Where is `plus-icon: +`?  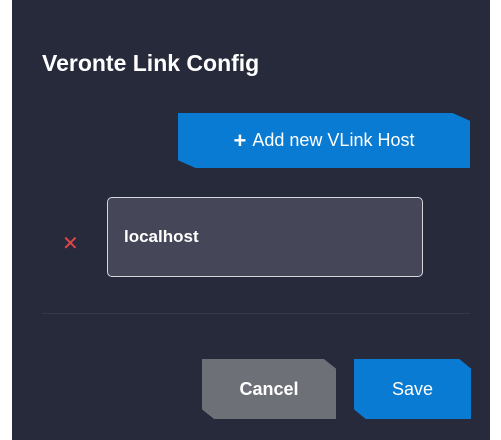 plus-icon: + is located at coordinates (240, 140).